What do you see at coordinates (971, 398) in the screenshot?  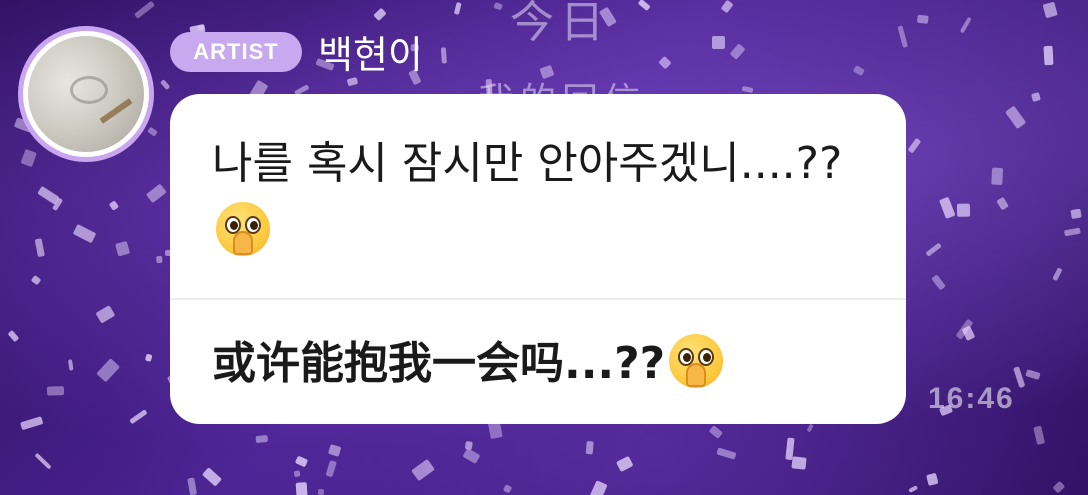 I see `timestamp: 16:46` at bounding box center [971, 398].